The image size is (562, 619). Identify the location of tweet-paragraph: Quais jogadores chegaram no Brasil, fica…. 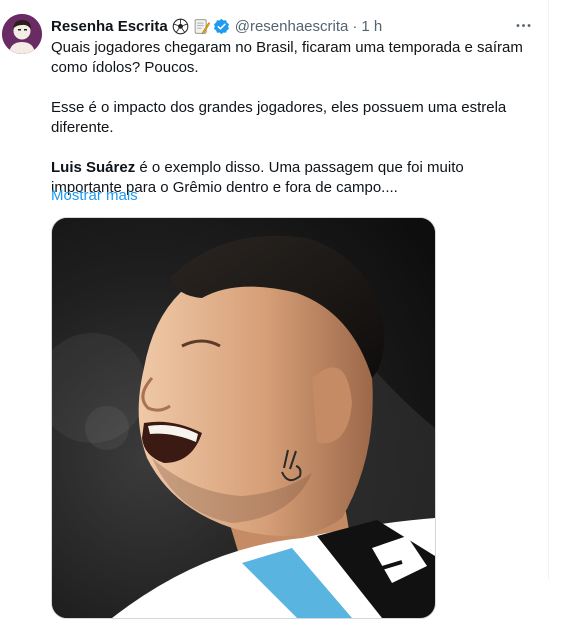
(287, 57).